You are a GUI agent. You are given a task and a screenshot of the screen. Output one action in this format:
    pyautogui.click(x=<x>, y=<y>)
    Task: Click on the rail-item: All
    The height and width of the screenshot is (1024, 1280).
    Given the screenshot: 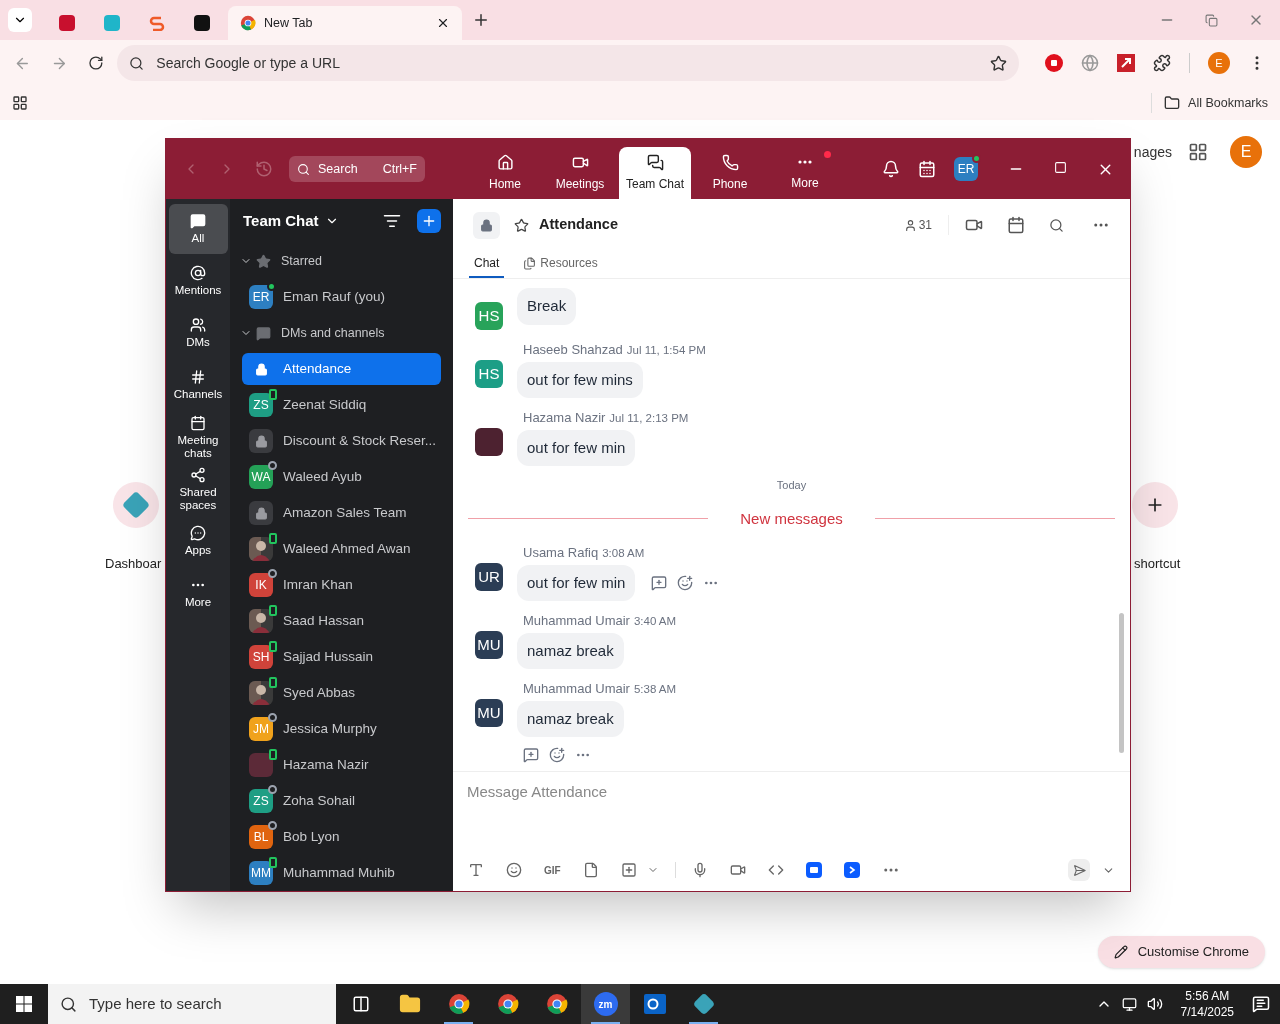 What is the action you would take?
    pyautogui.click(x=198, y=229)
    